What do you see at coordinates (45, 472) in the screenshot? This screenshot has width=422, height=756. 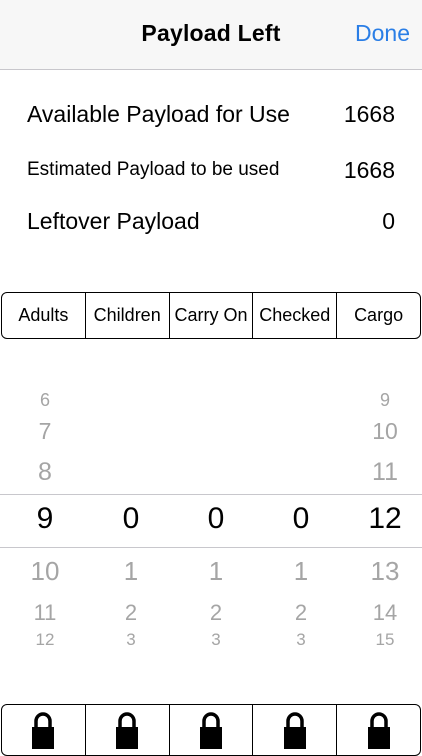 I see `picker-option: 8` at bounding box center [45, 472].